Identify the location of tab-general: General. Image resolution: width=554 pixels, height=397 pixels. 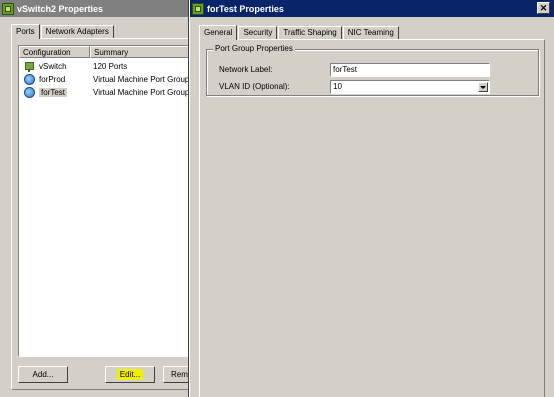
(218, 32).